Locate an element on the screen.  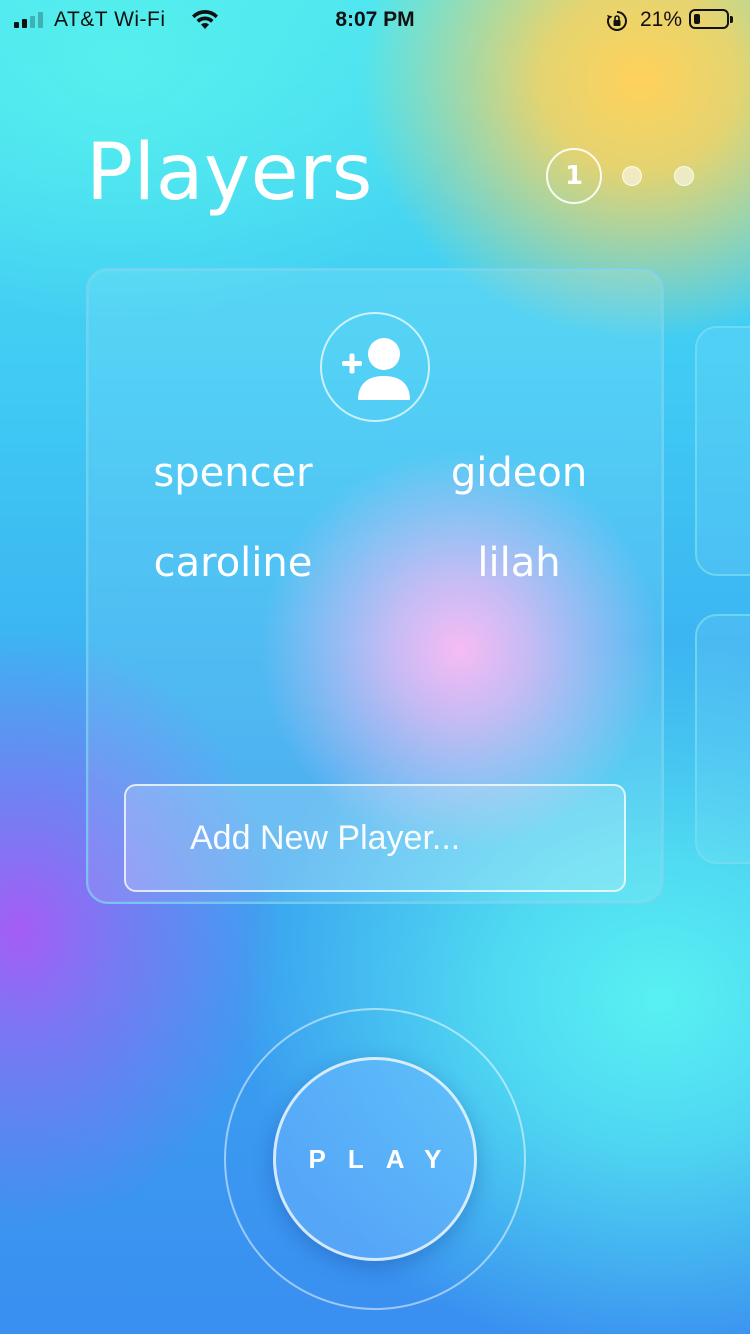
step-current: 1 is located at coordinates (574, 176).